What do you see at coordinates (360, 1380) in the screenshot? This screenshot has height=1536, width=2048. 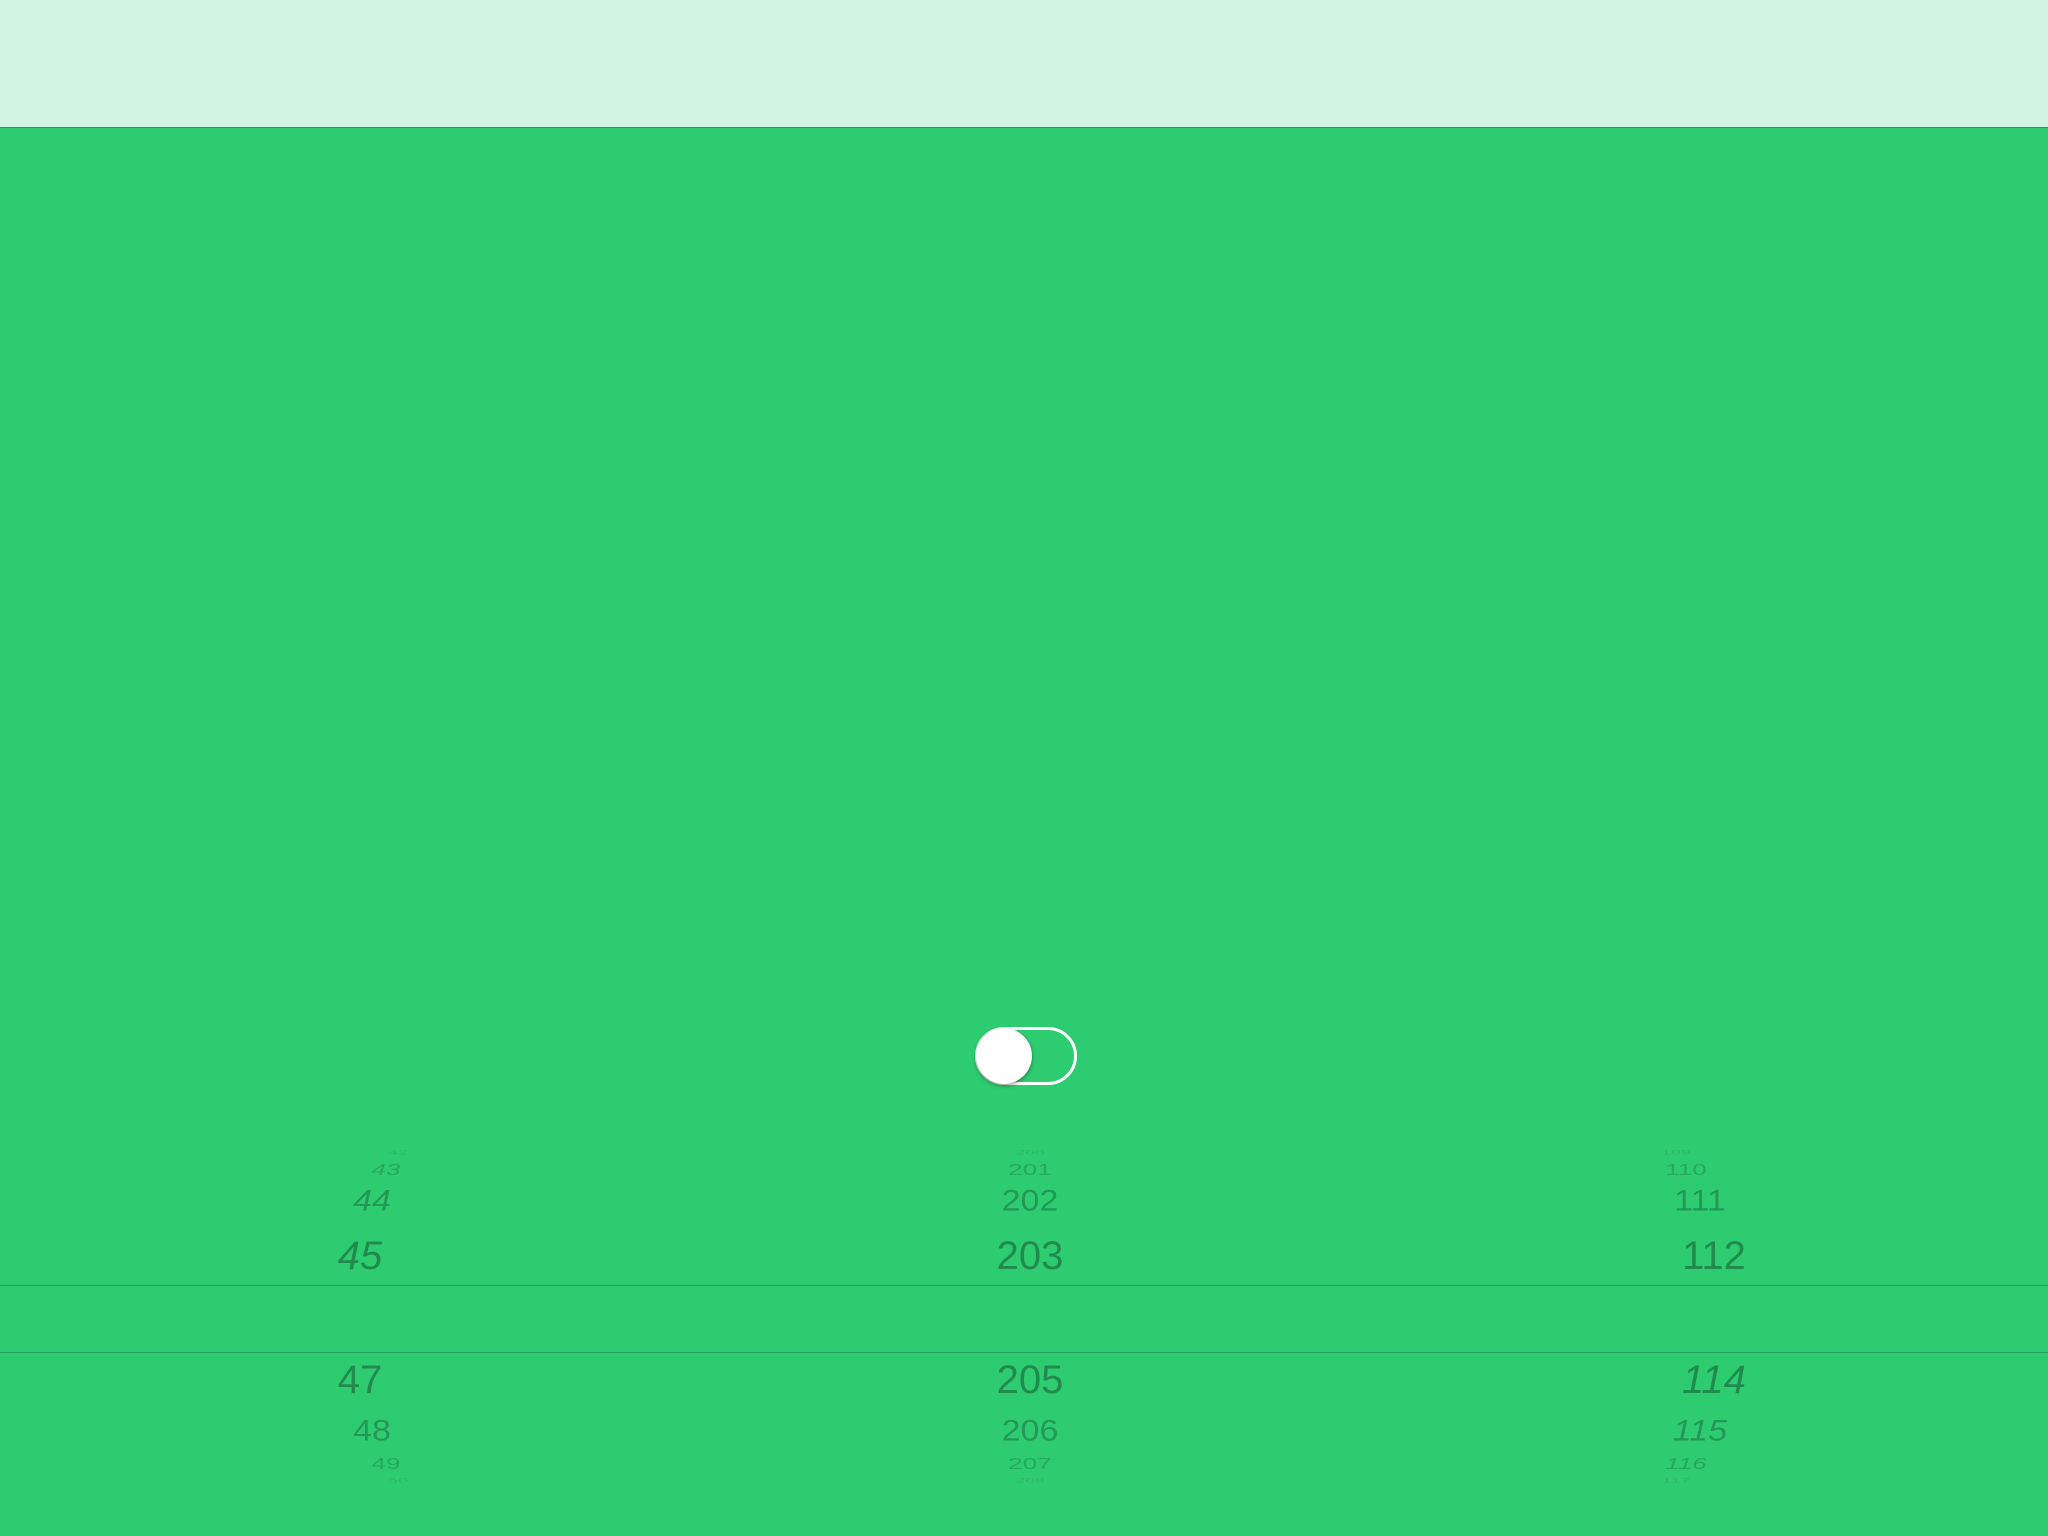 I see `picker-row: 47` at bounding box center [360, 1380].